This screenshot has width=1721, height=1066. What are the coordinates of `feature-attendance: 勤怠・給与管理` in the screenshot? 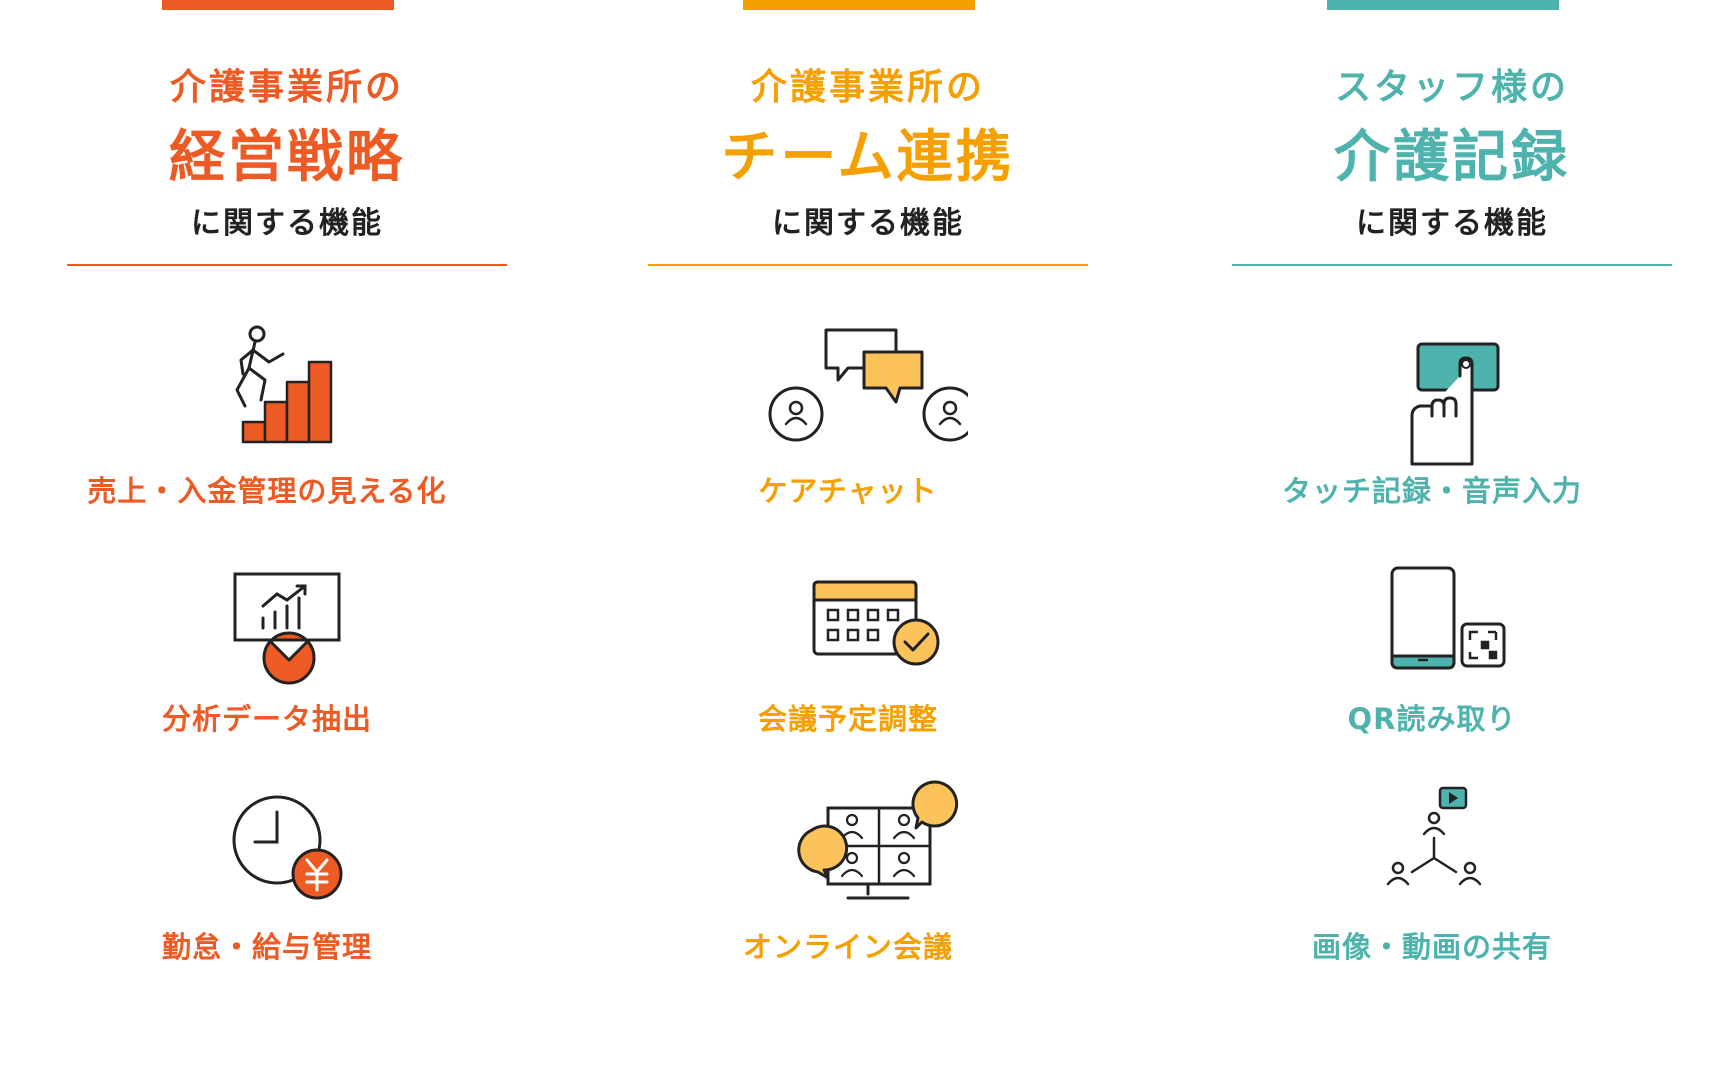 It's located at (287, 886).